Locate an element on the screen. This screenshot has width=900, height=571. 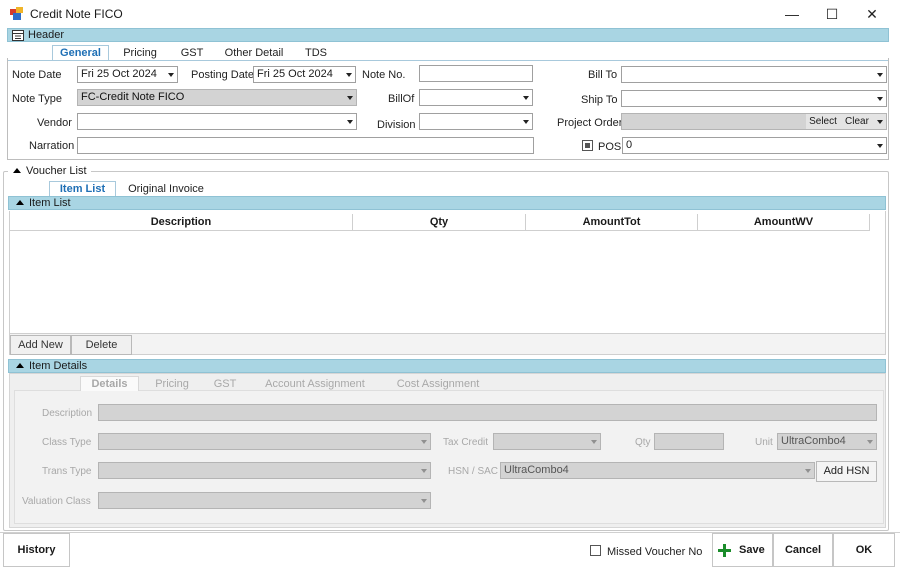
description-label: Description is located at coordinates (67, 413).